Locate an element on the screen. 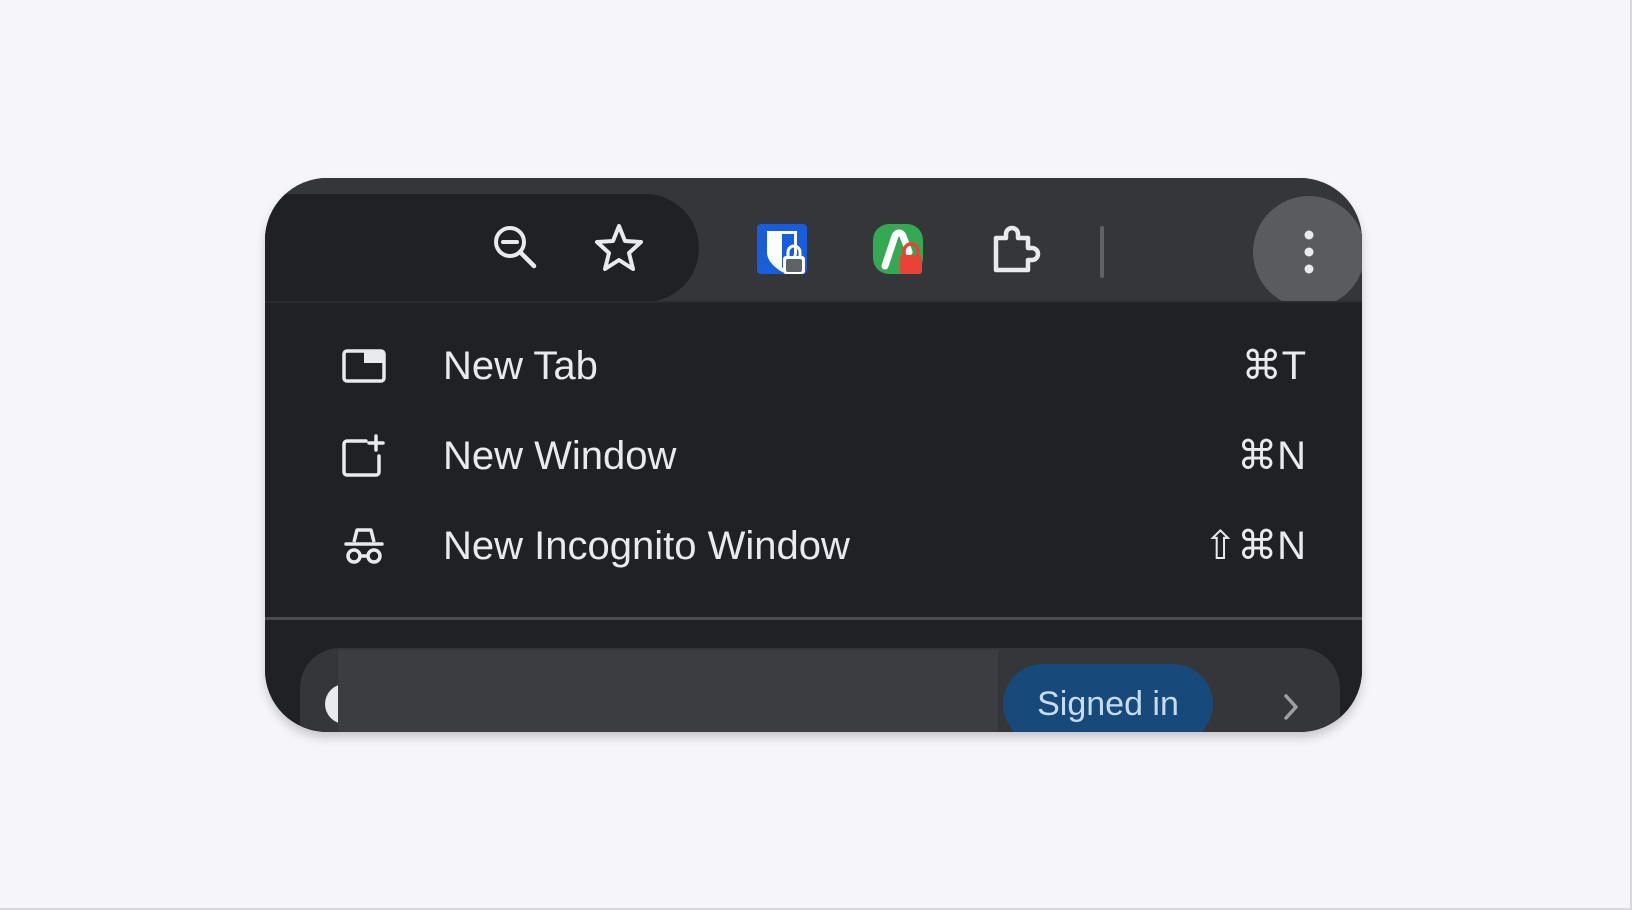  bookmark-star-icon is located at coordinates (619, 248).